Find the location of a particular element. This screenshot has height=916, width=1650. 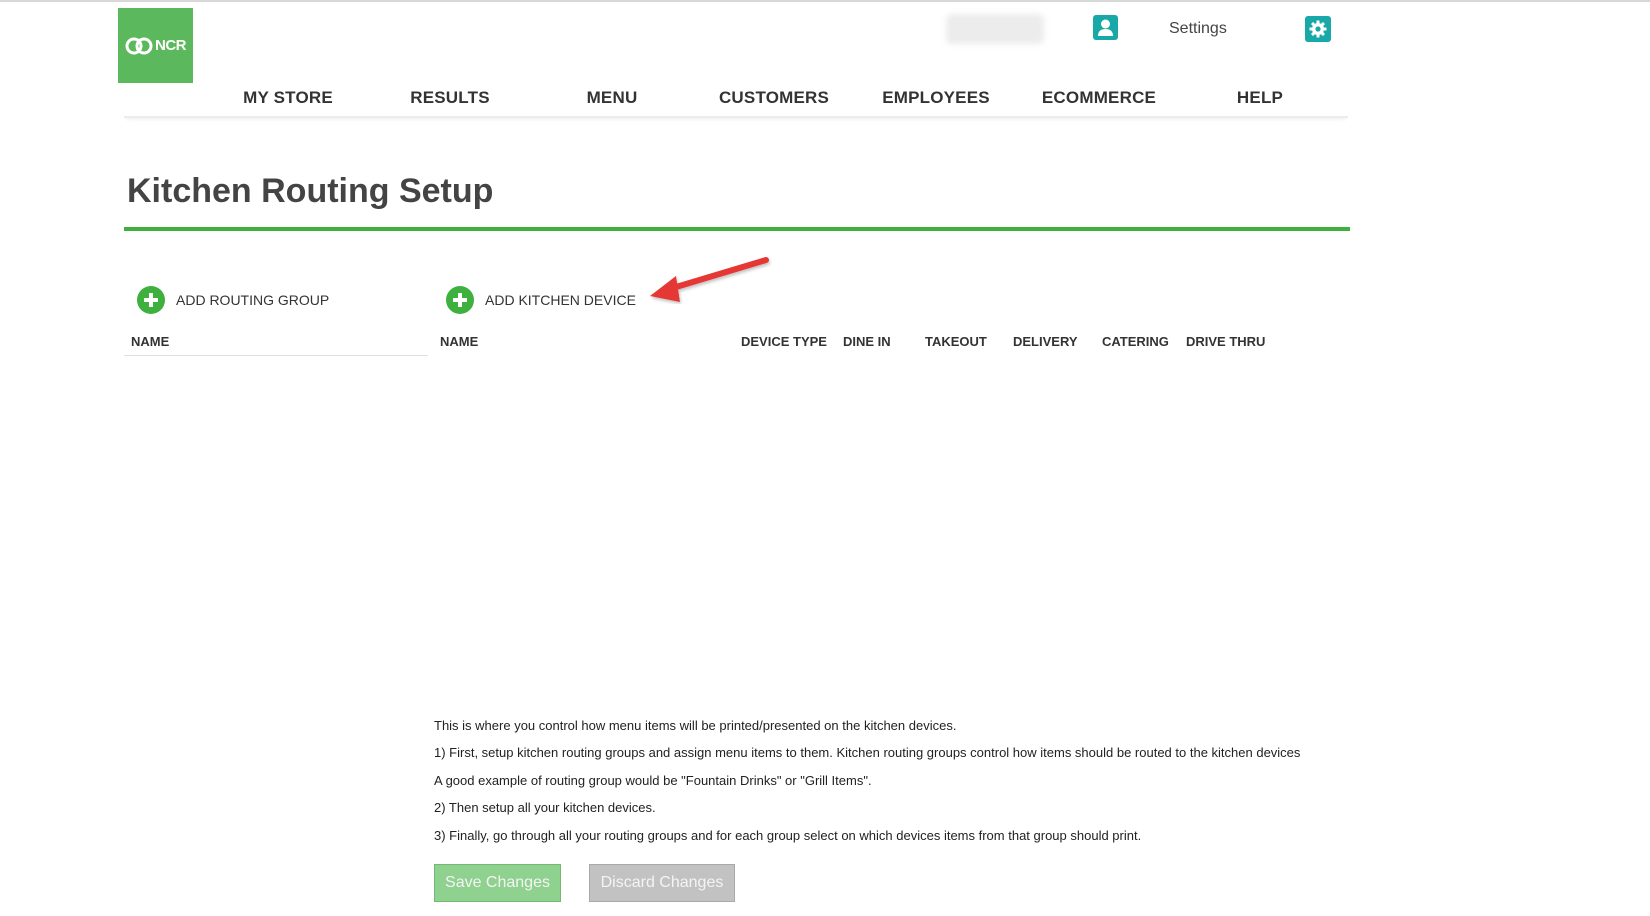

device-col-dine-in: DINE IN is located at coordinates (867, 341).